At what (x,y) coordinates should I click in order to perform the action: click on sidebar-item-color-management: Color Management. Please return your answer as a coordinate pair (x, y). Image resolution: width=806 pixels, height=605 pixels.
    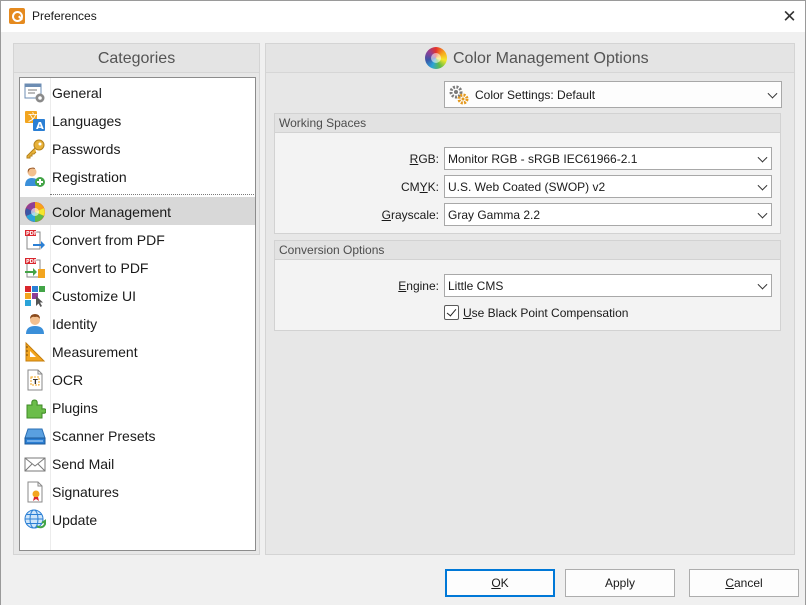
    Looking at the image, I should click on (137, 211).